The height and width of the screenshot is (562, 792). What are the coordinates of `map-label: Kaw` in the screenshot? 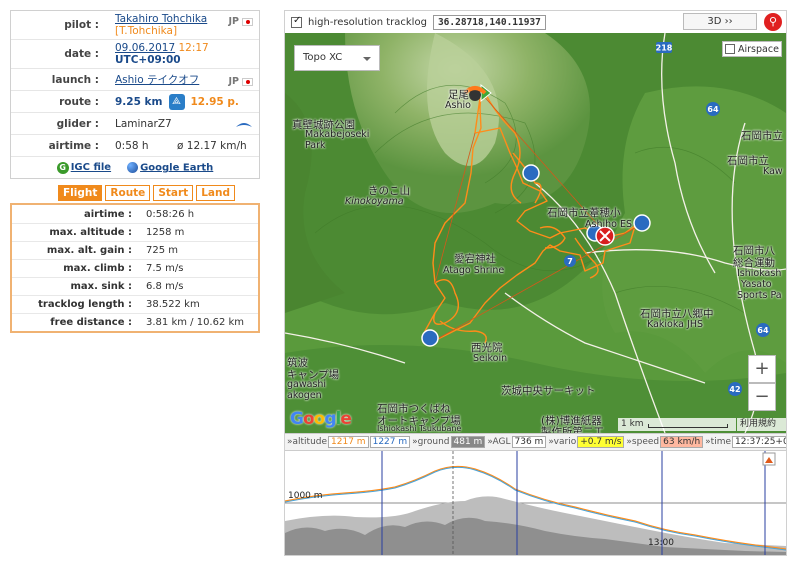 It's located at (773, 171).